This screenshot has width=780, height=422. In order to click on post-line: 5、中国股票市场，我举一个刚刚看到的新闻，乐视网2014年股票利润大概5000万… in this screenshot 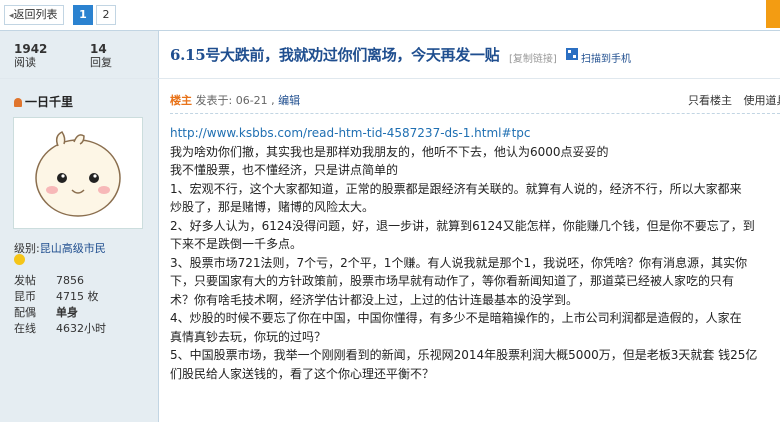, I will do `click(464, 355)`.